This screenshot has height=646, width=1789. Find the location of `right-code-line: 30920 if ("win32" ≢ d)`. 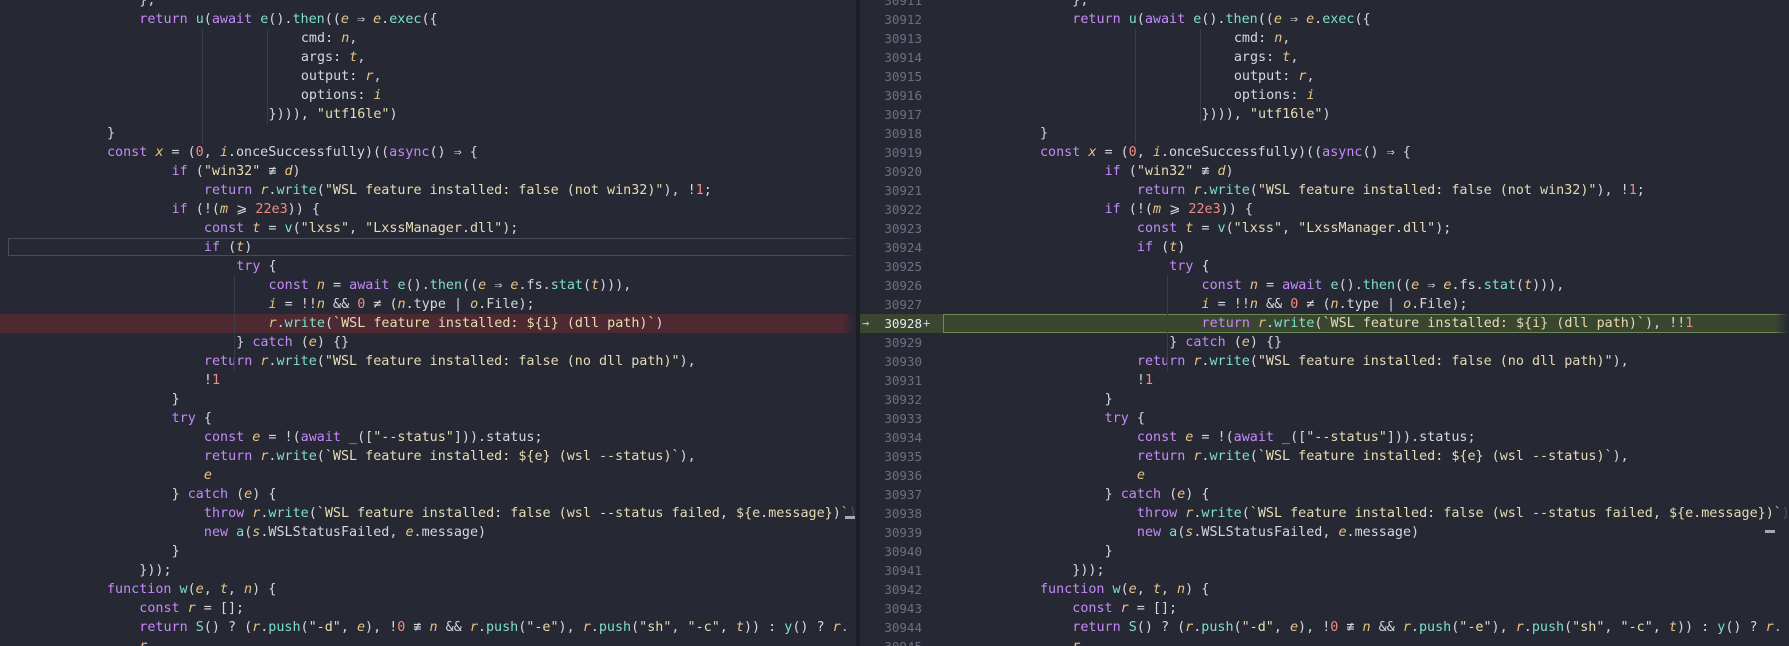

right-code-line: 30920 if ("win32" ≢ d) is located at coordinates (1324, 171).